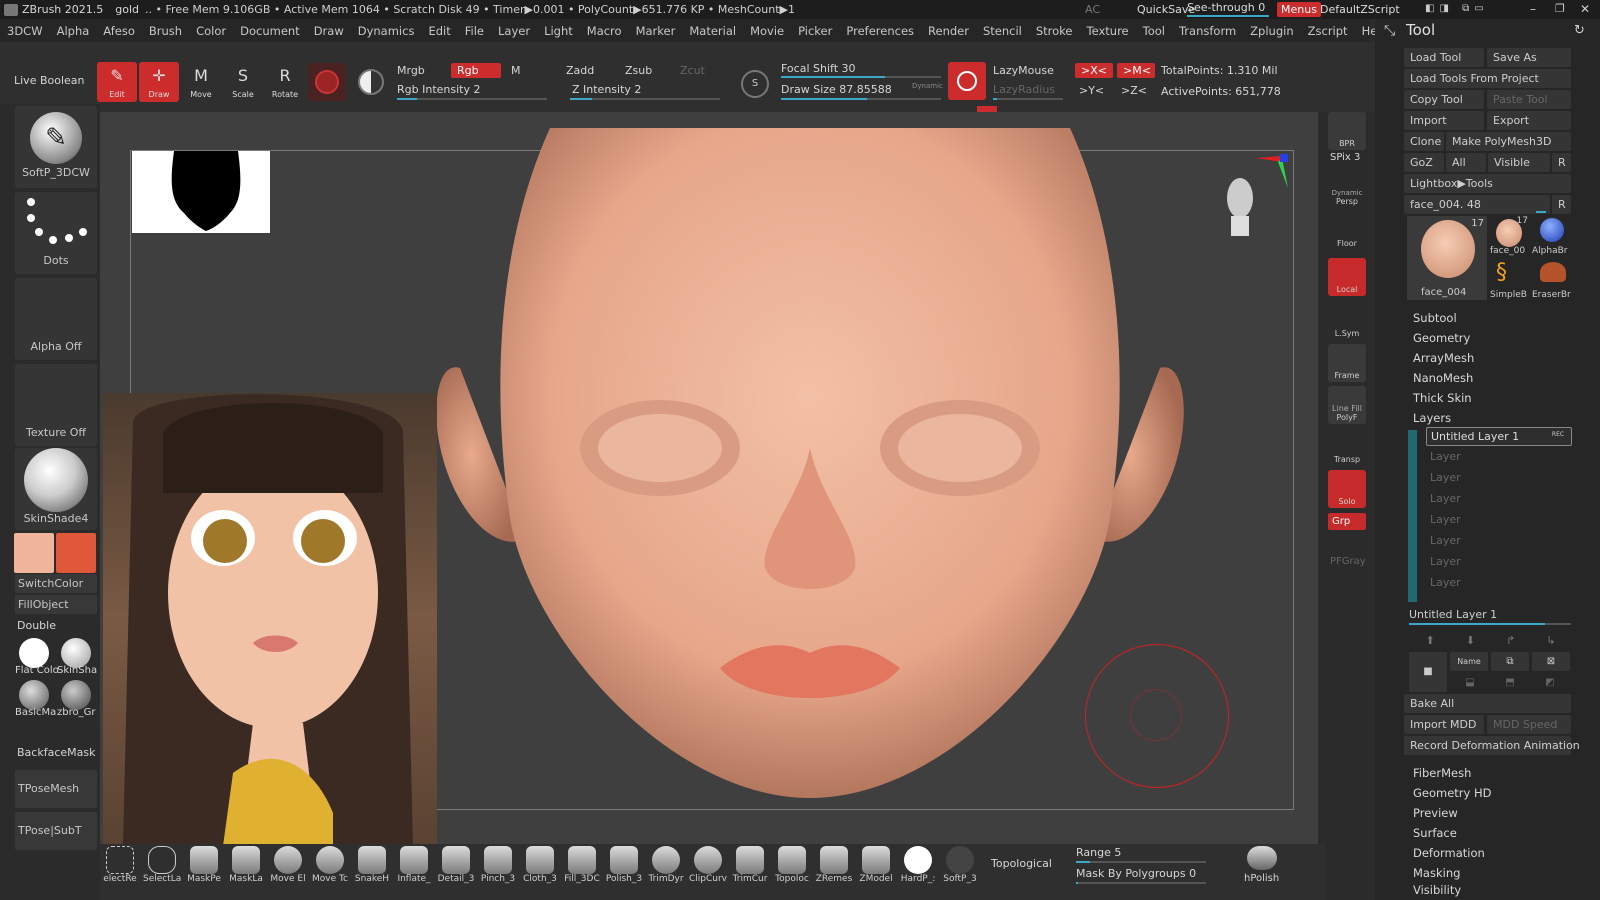  Describe the element at coordinates (1533, 9) in the screenshot. I see `minimize-icon: –` at that location.